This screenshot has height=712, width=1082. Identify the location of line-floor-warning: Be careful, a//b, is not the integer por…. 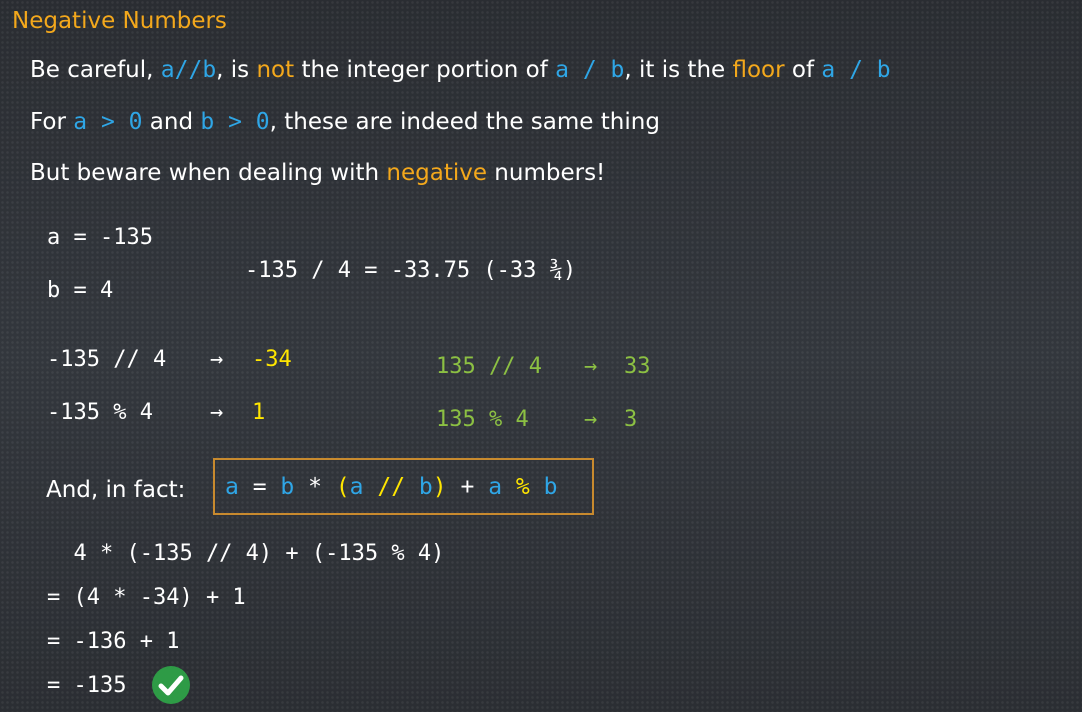
(460, 70).